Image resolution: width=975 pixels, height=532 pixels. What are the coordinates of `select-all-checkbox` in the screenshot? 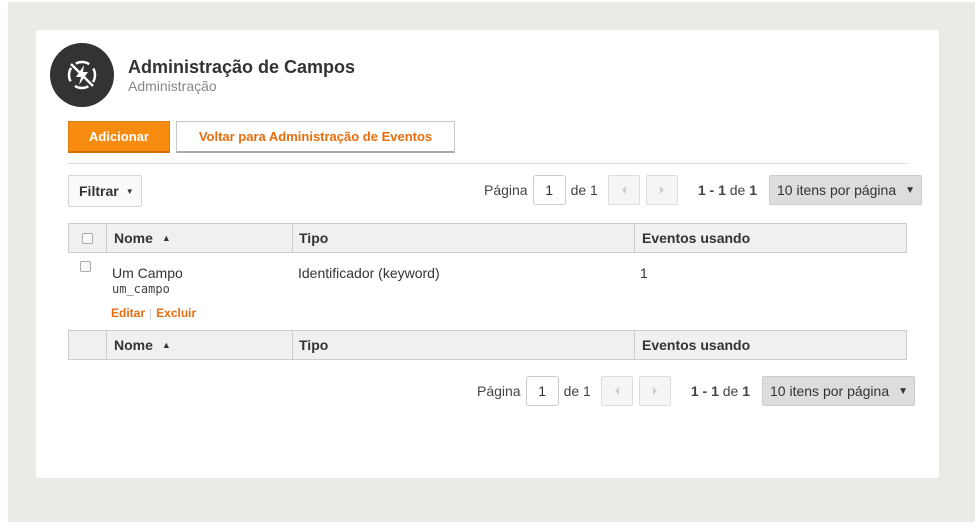 It's located at (87, 238).